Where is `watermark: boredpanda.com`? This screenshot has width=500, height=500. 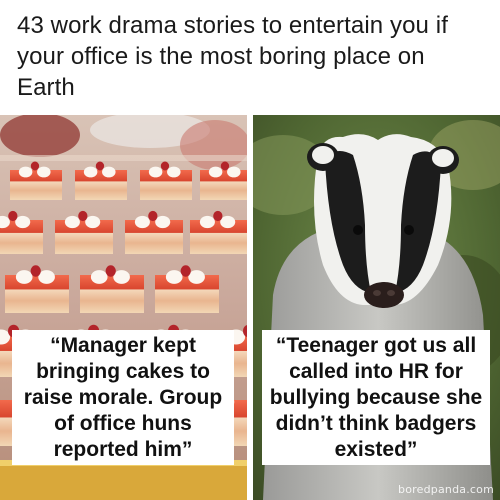
watermark: boredpanda.com is located at coordinates (446, 489).